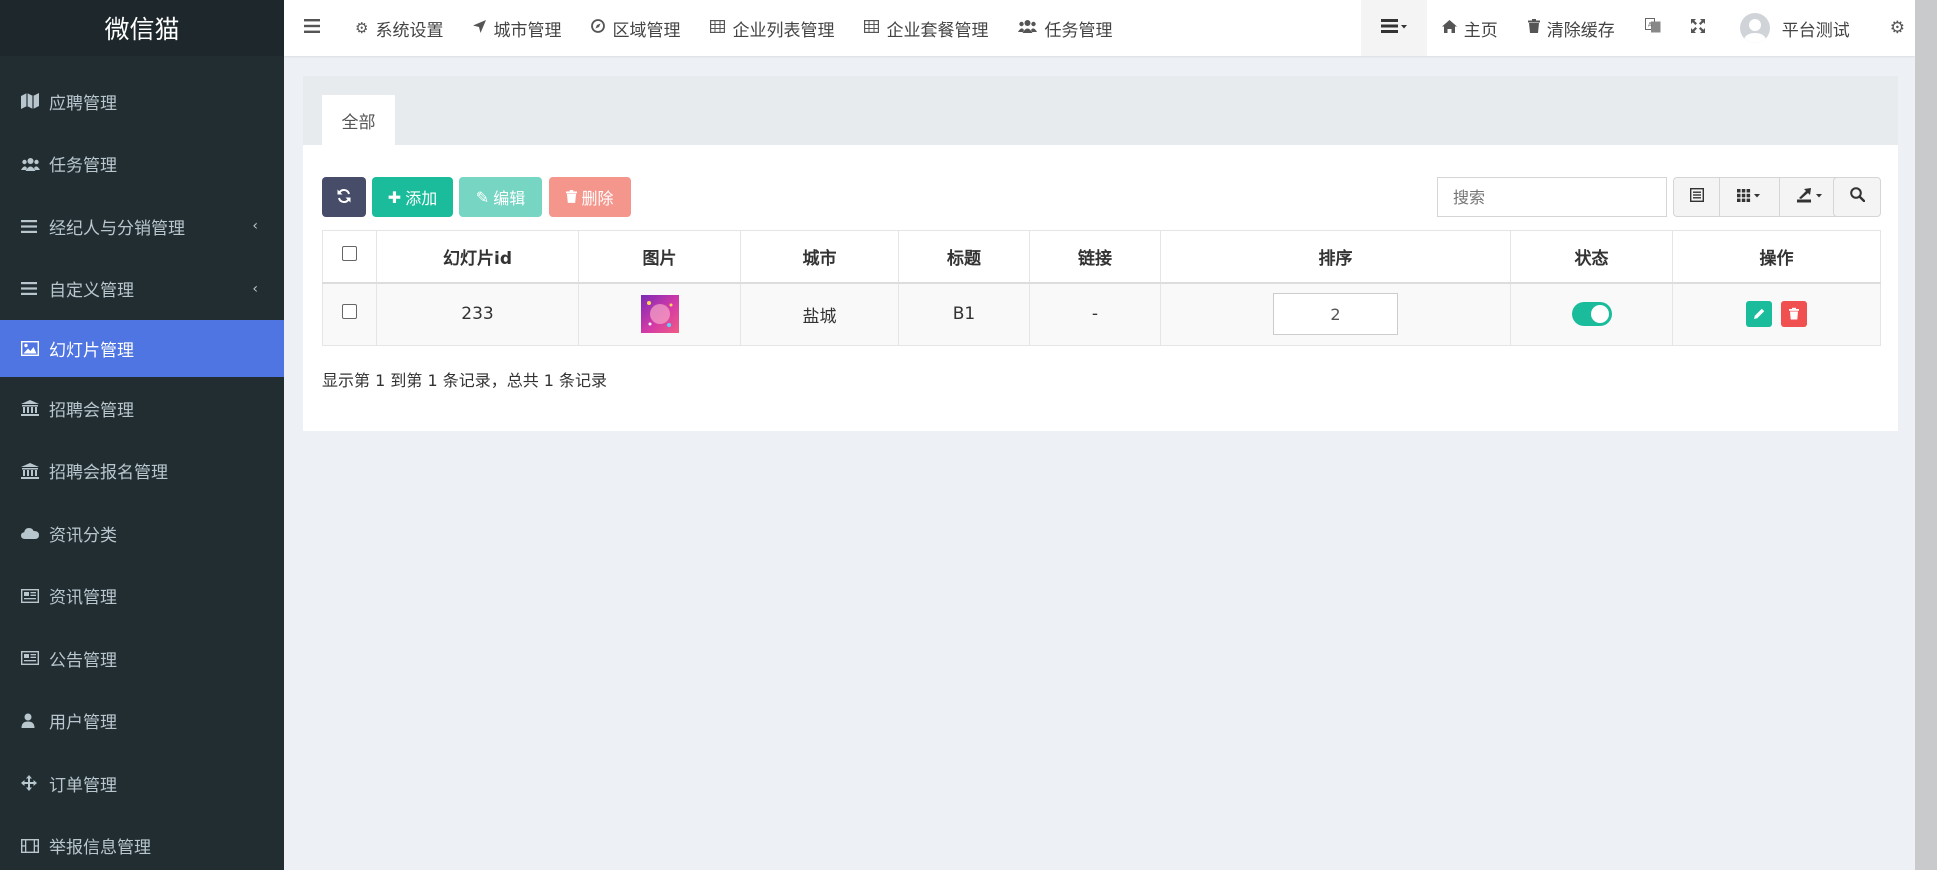 This screenshot has width=1937, height=870. What do you see at coordinates (399, 28) in the screenshot?
I see `nav-system-settings: ⚙ 系统设置` at bounding box center [399, 28].